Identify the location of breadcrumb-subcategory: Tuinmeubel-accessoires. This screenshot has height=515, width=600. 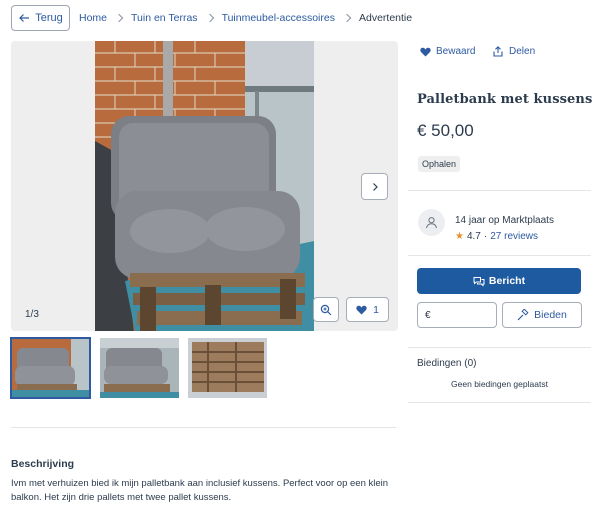
(278, 18).